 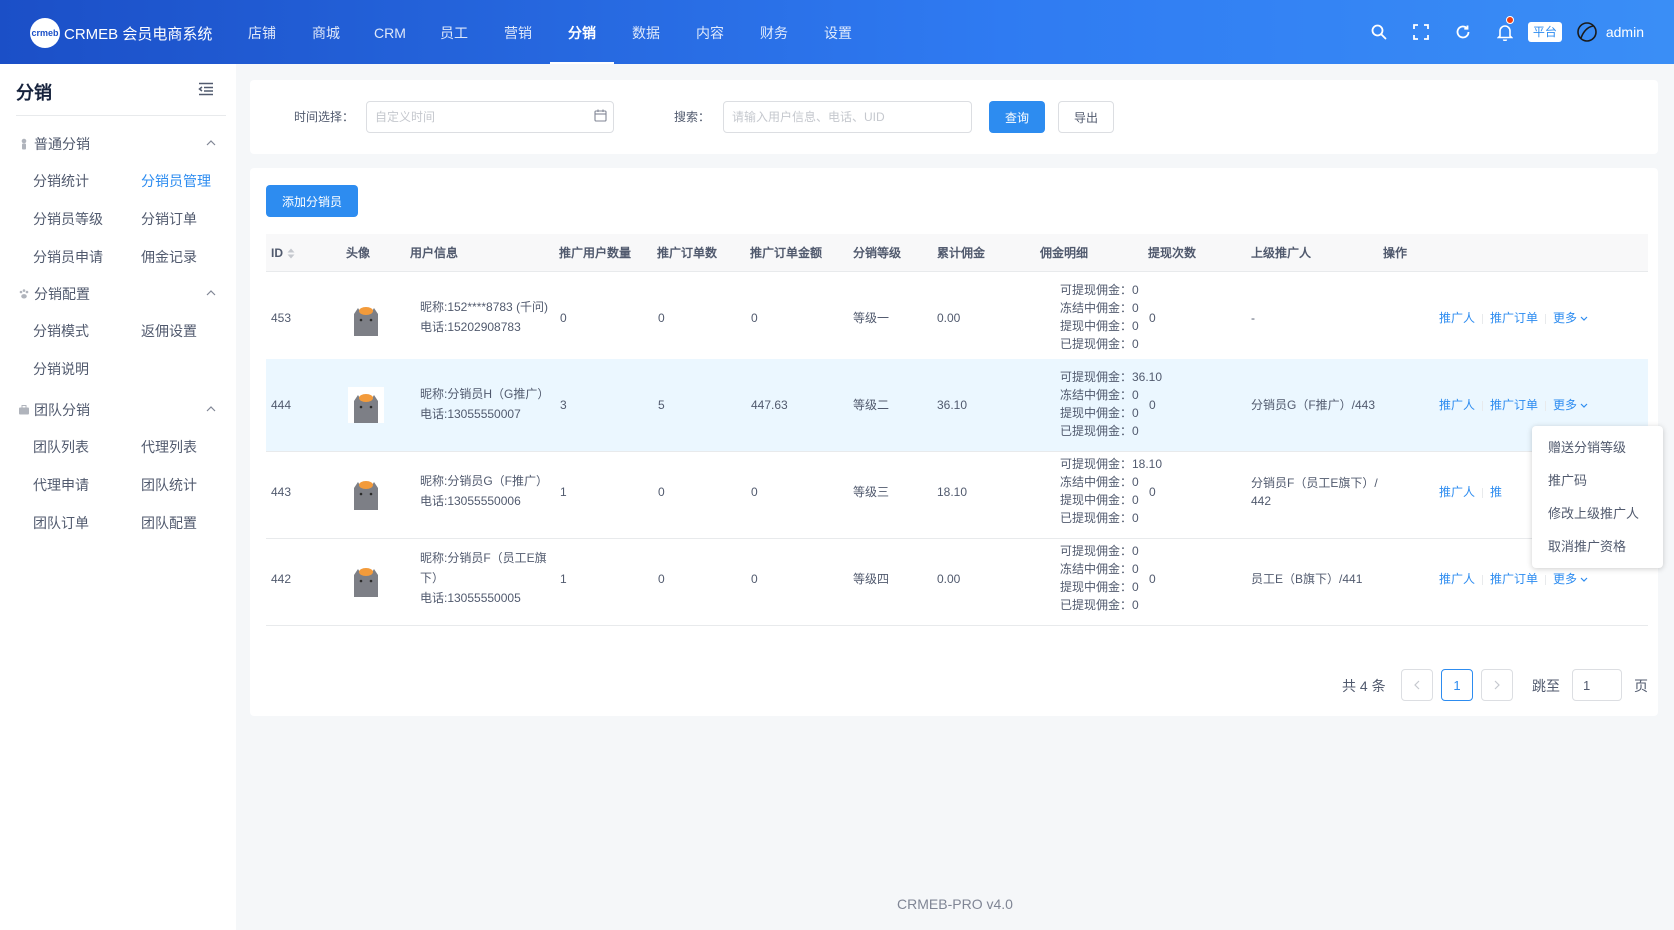 What do you see at coordinates (390, 32) in the screenshot?
I see `nav-crm: CRM` at bounding box center [390, 32].